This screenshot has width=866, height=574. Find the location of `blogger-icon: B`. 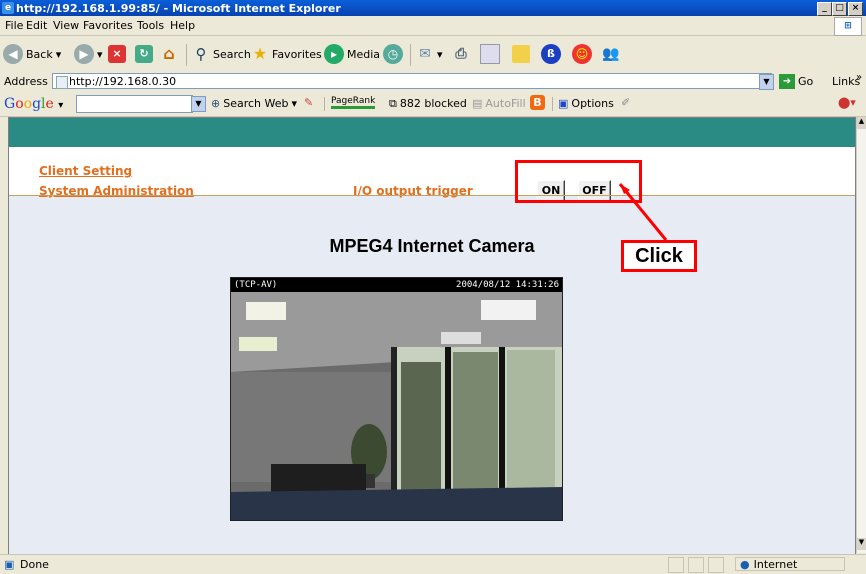

blogger-icon: B is located at coordinates (537, 102).